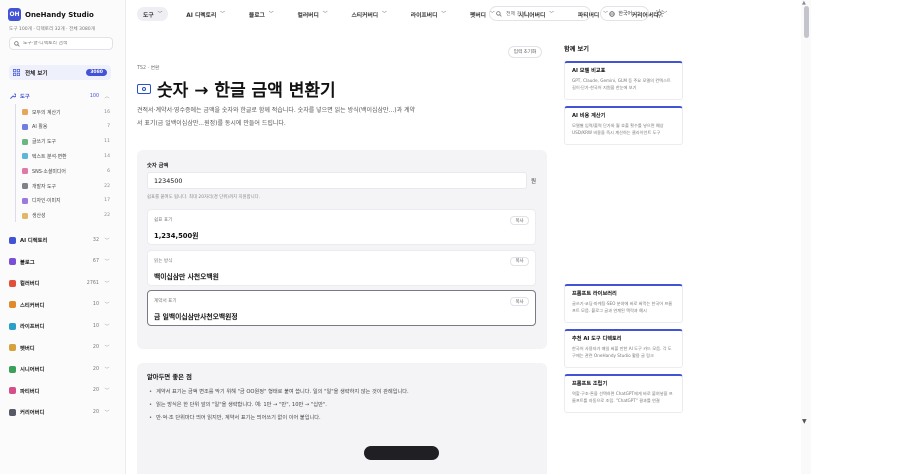 Image resolution: width=900 pixels, height=474 pixels. What do you see at coordinates (806, 22) in the screenshot?
I see `scrollbar-thumb` at bounding box center [806, 22].